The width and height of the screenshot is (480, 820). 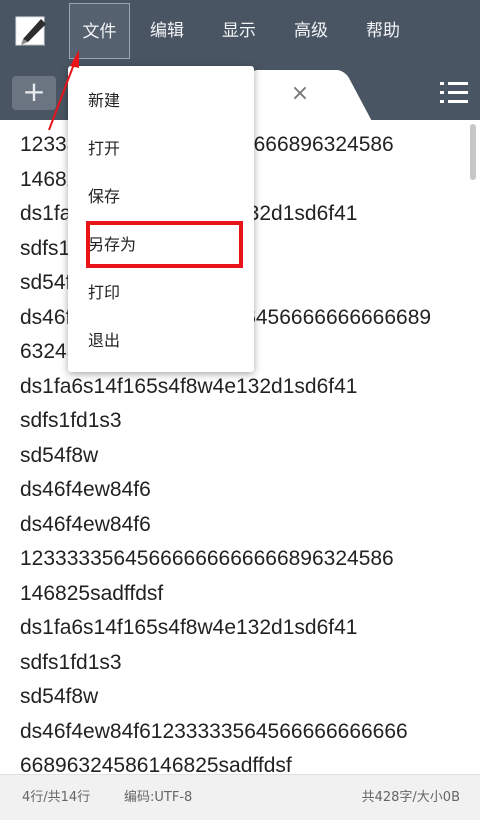 I want to click on file-dropdown-menu: 新建 打开 保存 另存为 打印 退出, so click(x=161, y=219).